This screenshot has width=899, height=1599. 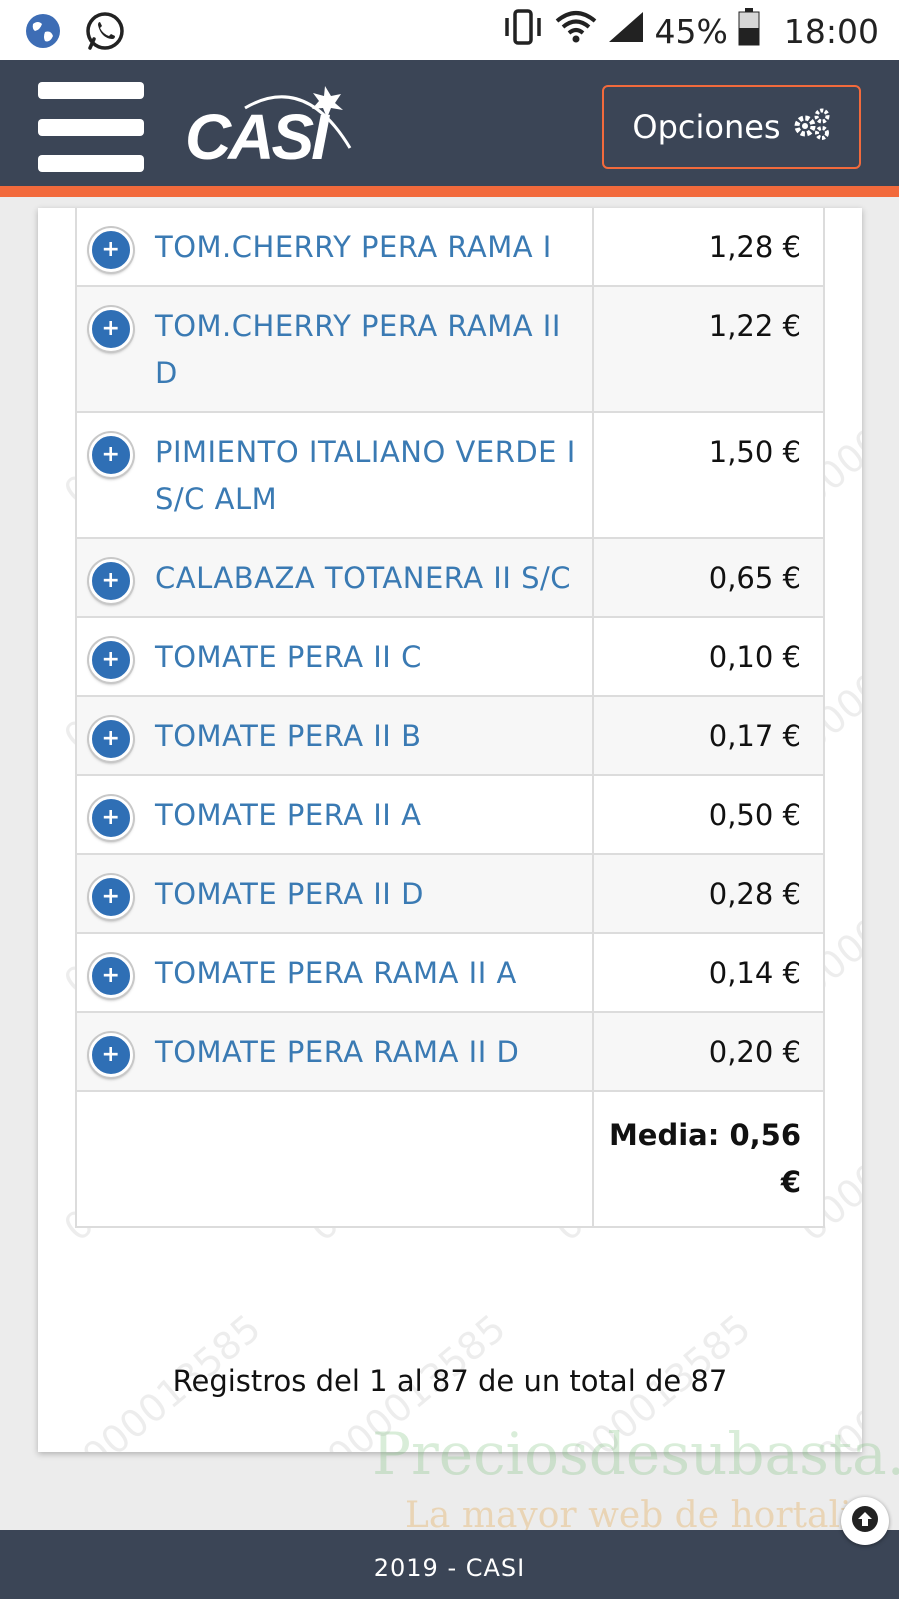 I want to click on price-cell: 0,14 €, so click(x=754, y=973).